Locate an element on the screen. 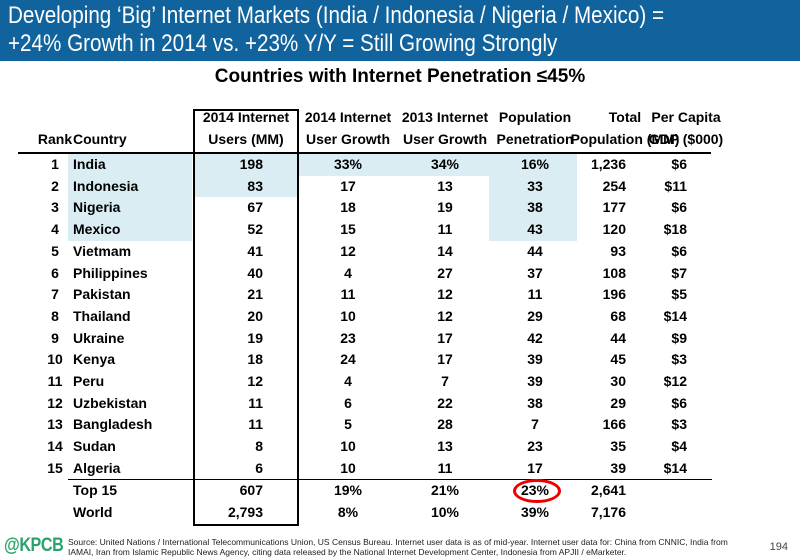 This screenshot has height=559, width=800. circled-highlight is located at coordinates (537, 491).